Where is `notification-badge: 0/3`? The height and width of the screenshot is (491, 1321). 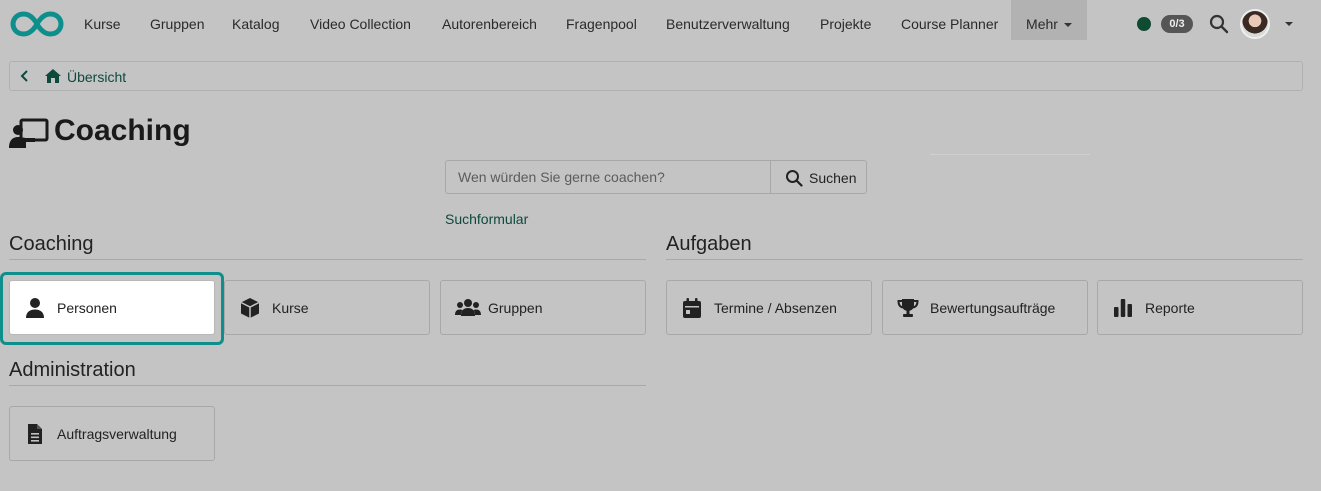
notification-badge: 0/3 is located at coordinates (1177, 24).